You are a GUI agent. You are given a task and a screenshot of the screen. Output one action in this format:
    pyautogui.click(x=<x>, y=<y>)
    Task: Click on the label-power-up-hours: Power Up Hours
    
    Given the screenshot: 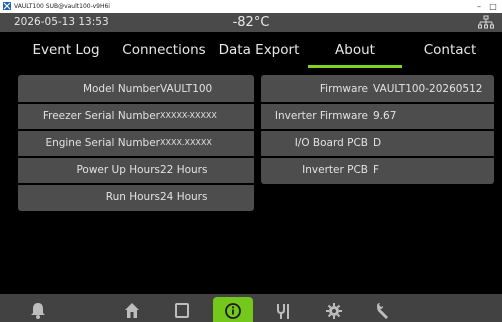 What is the action you would take?
    pyautogui.click(x=118, y=170)
    